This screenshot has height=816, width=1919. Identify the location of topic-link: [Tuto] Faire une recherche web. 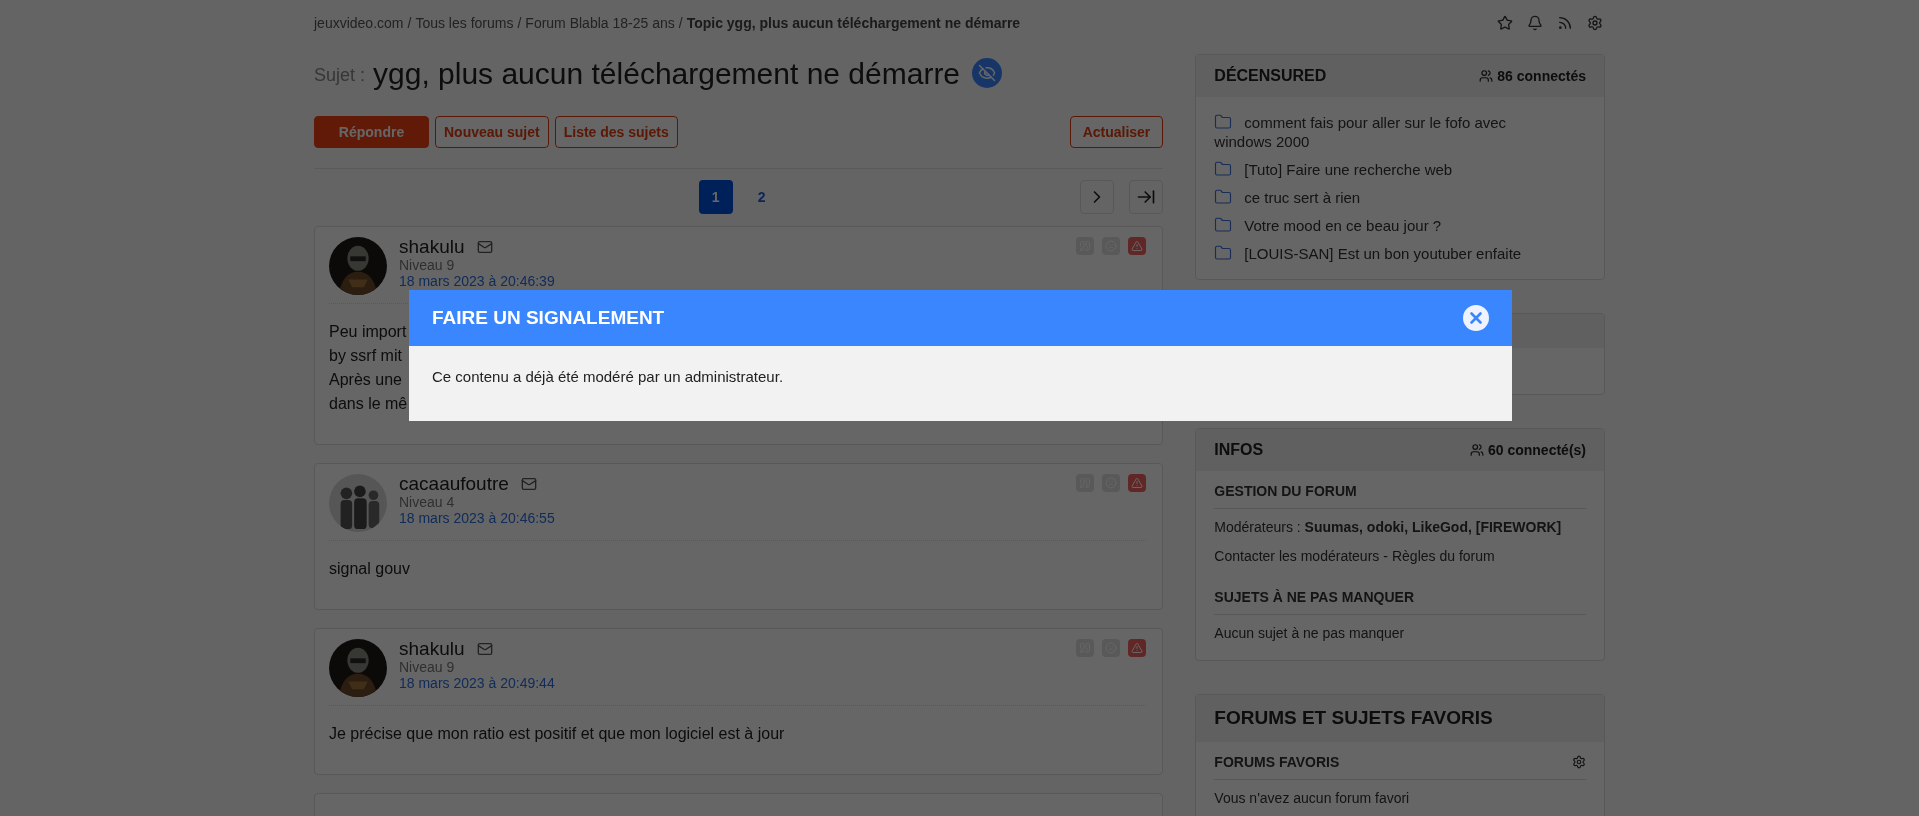
(1400, 169).